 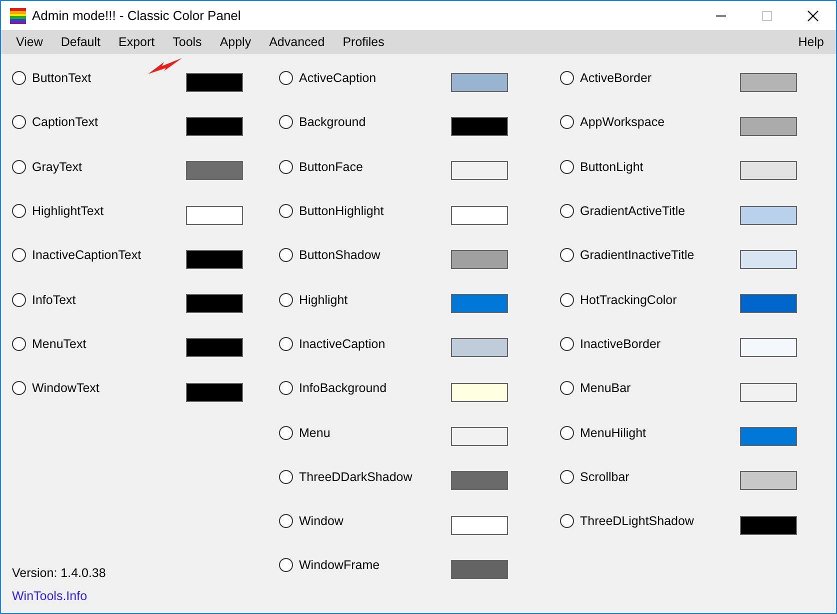 I want to click on menu-item: View, so click(x=29, y=42).